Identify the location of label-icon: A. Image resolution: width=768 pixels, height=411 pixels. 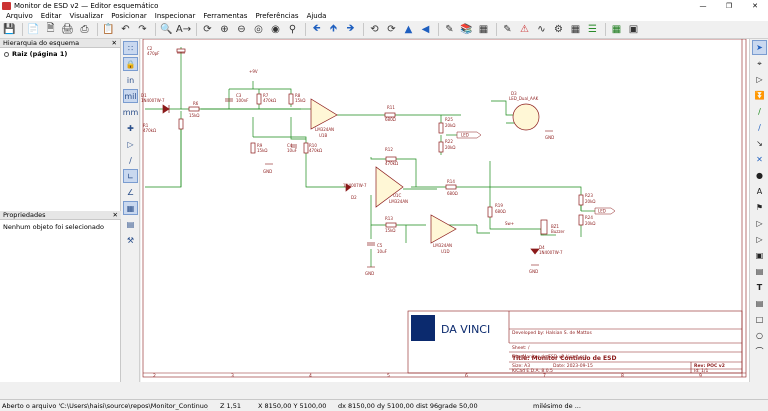
(759, 191).